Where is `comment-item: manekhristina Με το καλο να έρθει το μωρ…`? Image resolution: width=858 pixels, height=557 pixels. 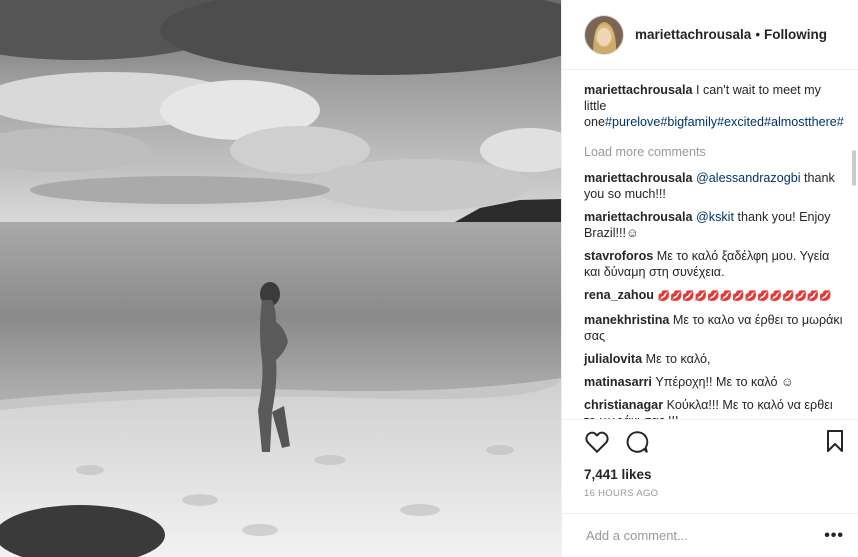
comment-item: manekhristina Με το καλο να έρθει το μωρ… is located at coordinates (714, 328).